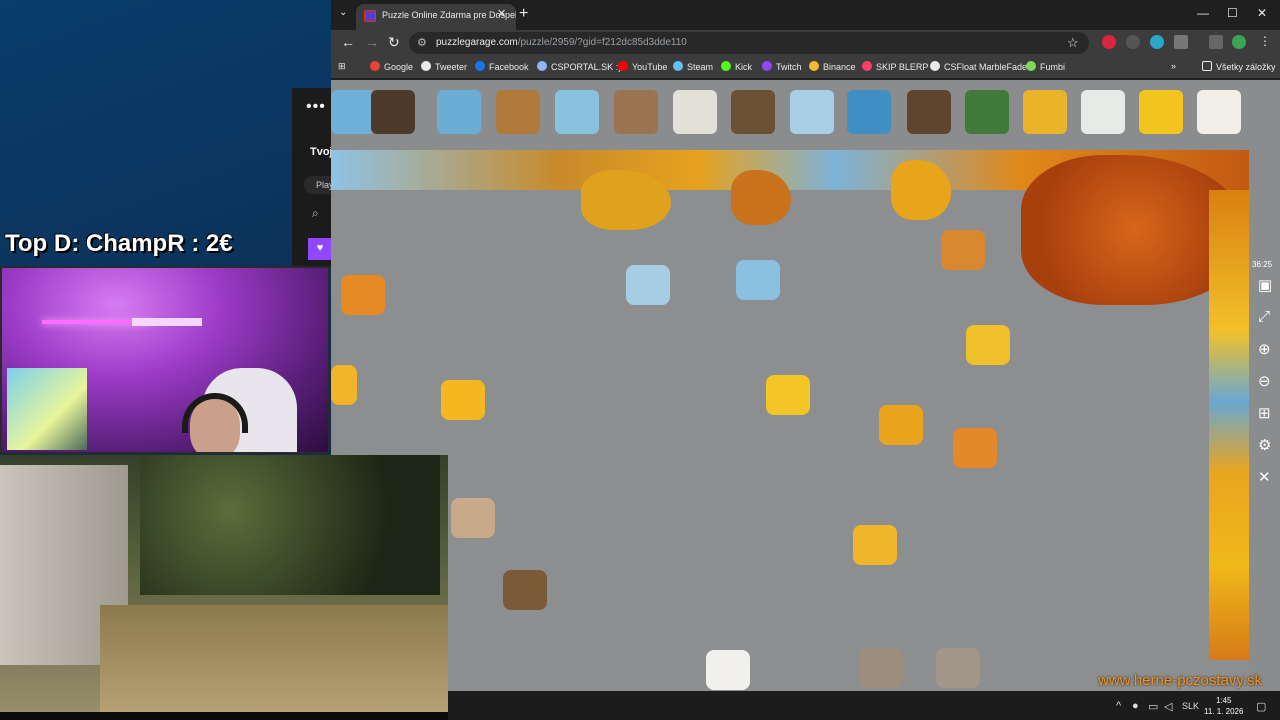  I want to click on x-icon, so click(426, 66).